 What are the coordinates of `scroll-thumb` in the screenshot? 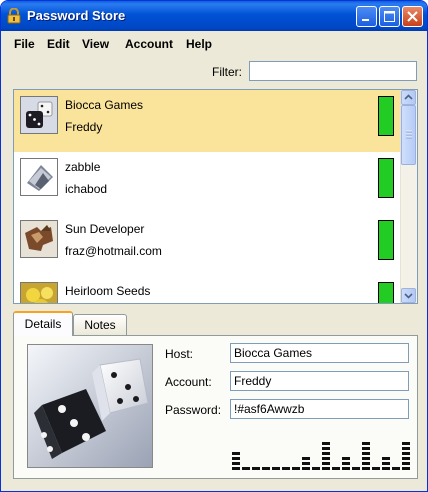 It's located at (408, 135).